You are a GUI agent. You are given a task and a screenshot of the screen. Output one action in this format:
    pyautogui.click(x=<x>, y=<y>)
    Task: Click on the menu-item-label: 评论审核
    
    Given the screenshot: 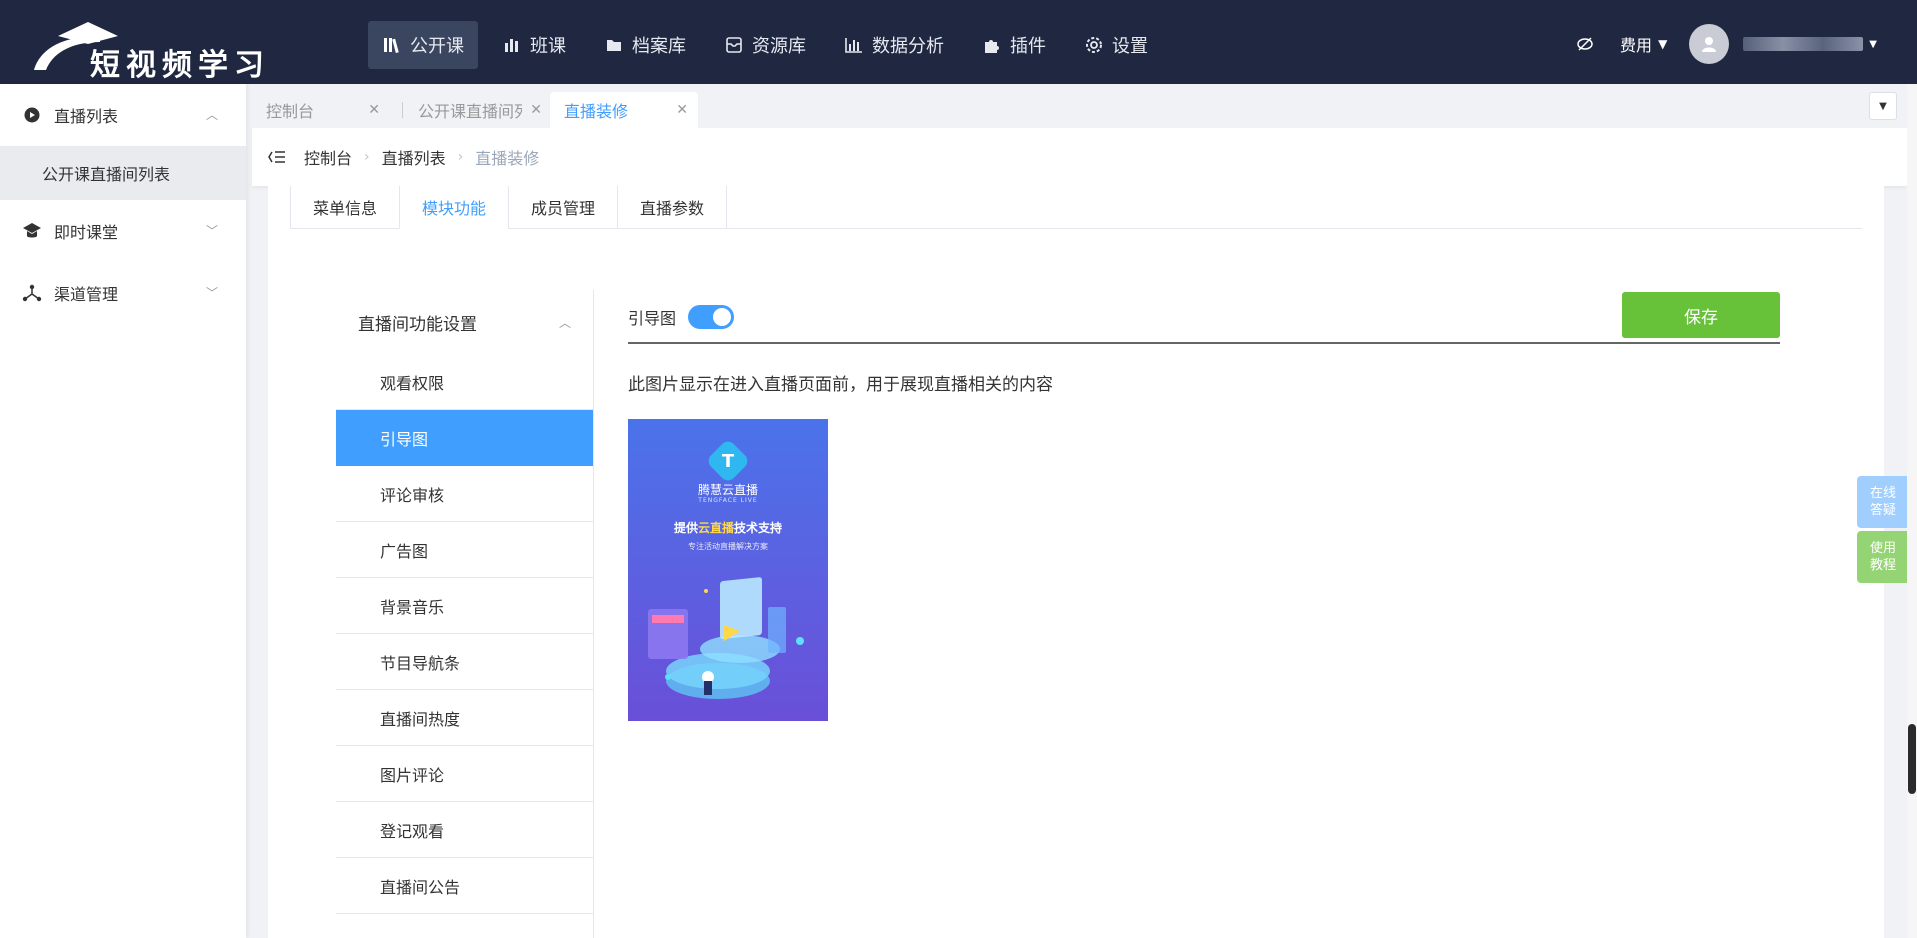 What is the action you would take?
    pyautogui.click(x=412, y=495)
    